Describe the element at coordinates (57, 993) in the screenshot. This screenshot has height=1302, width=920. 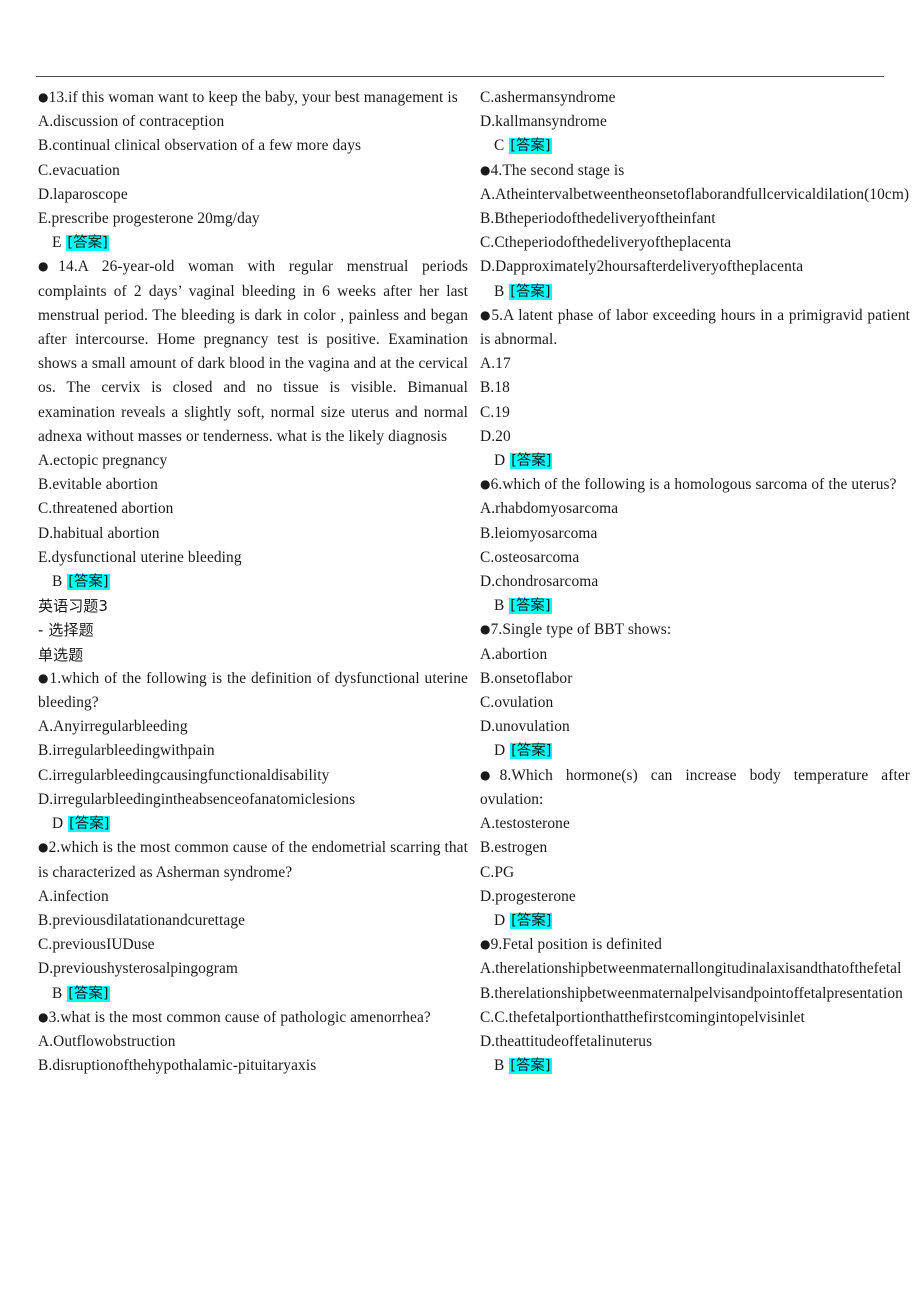
I see `answer-letter: B` at that location.